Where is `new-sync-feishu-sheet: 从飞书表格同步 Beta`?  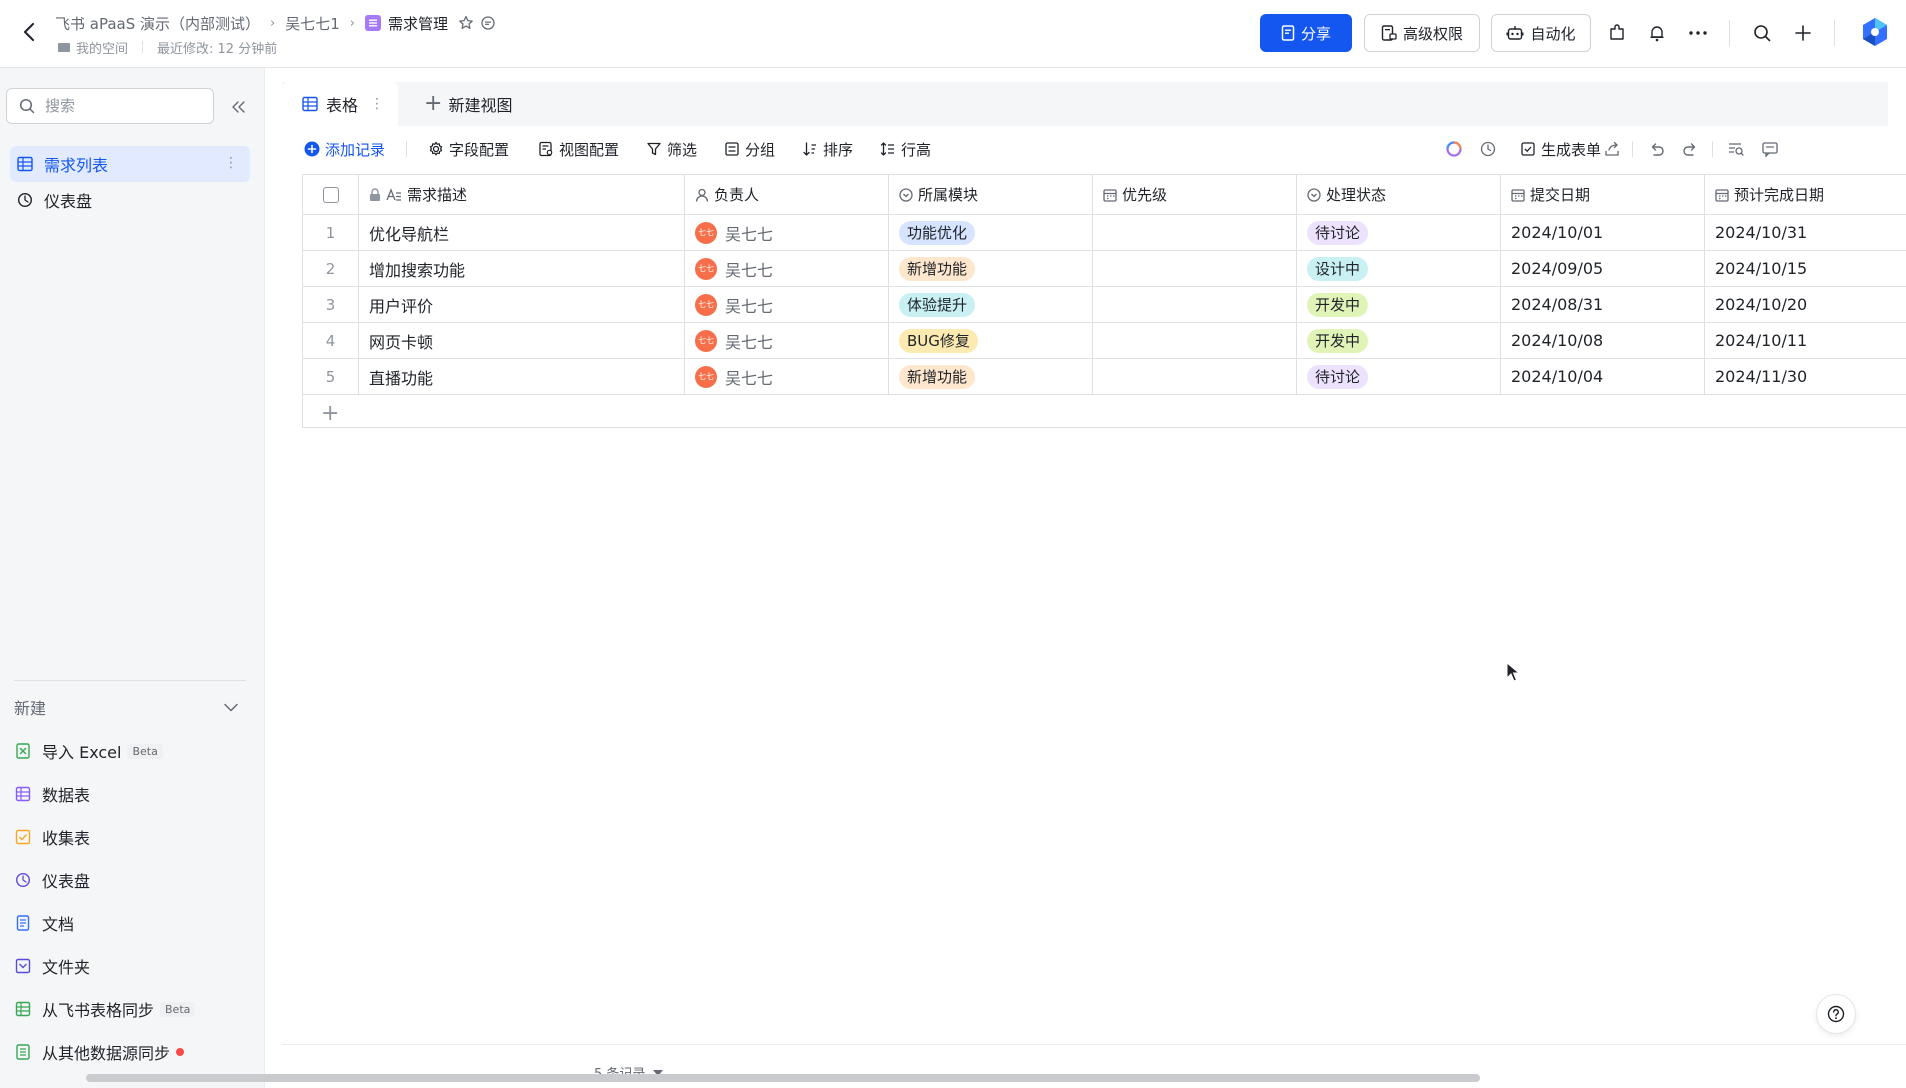 new-sync-feishu-sheet: 从飞书表格同步 Beta is located at coordinates (134, 1009).